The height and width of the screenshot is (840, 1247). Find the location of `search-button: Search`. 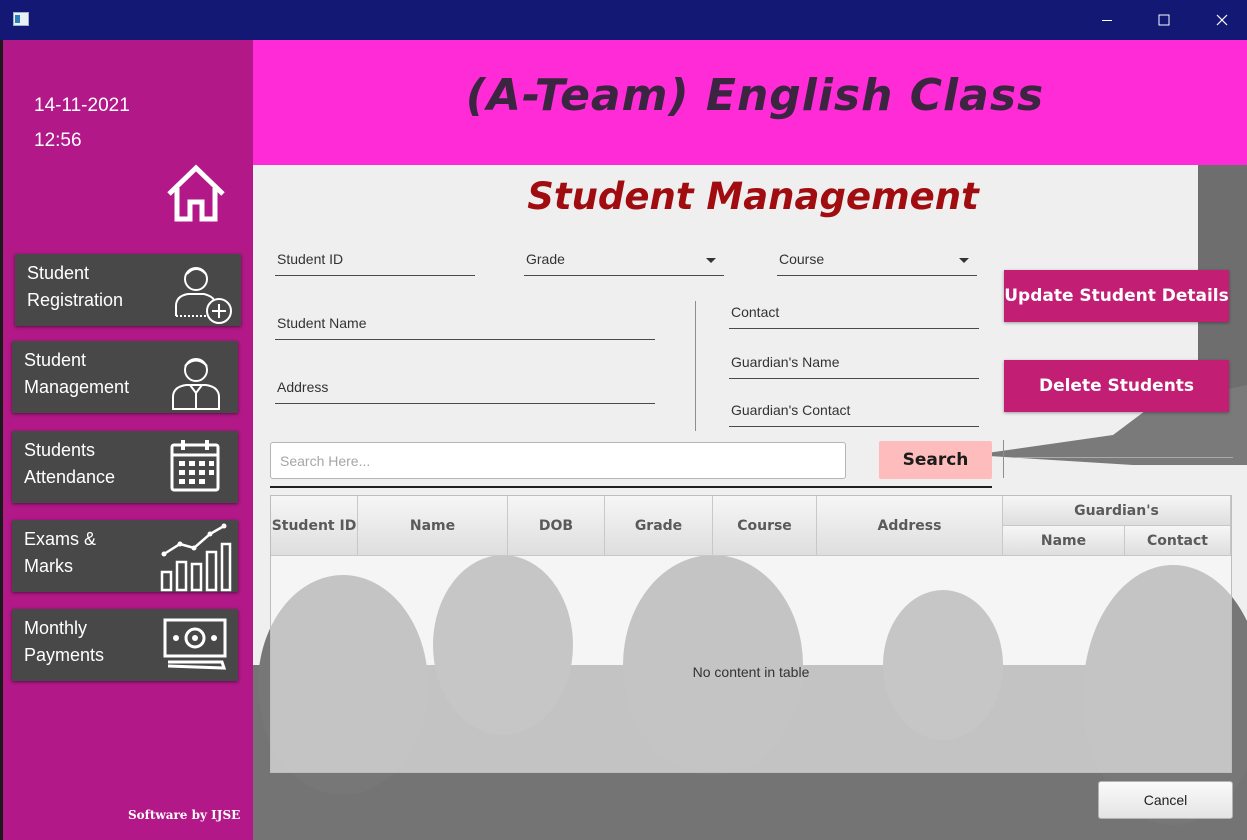

search-button: Search is located at coordinates (935, 460).